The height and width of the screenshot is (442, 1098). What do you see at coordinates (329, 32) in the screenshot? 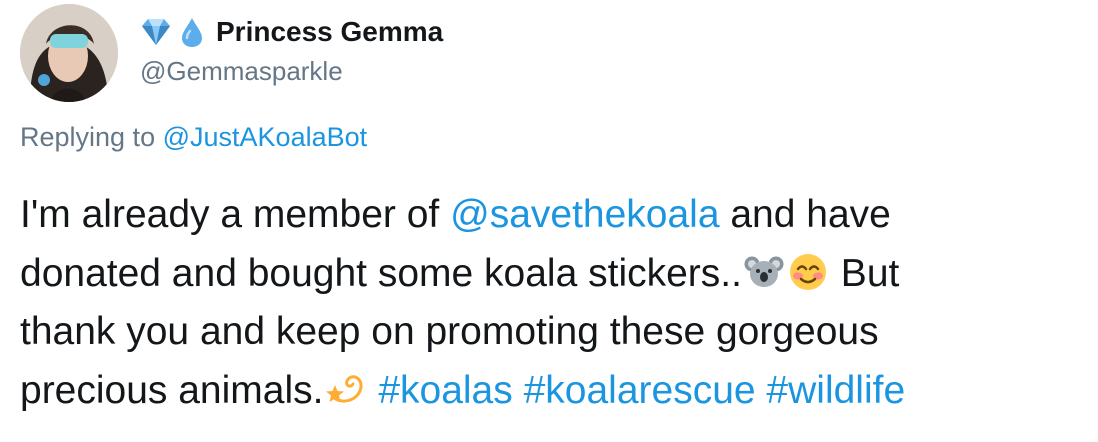
I see `author-display-name: Princess Gemma` at bounding box center [329, 32].